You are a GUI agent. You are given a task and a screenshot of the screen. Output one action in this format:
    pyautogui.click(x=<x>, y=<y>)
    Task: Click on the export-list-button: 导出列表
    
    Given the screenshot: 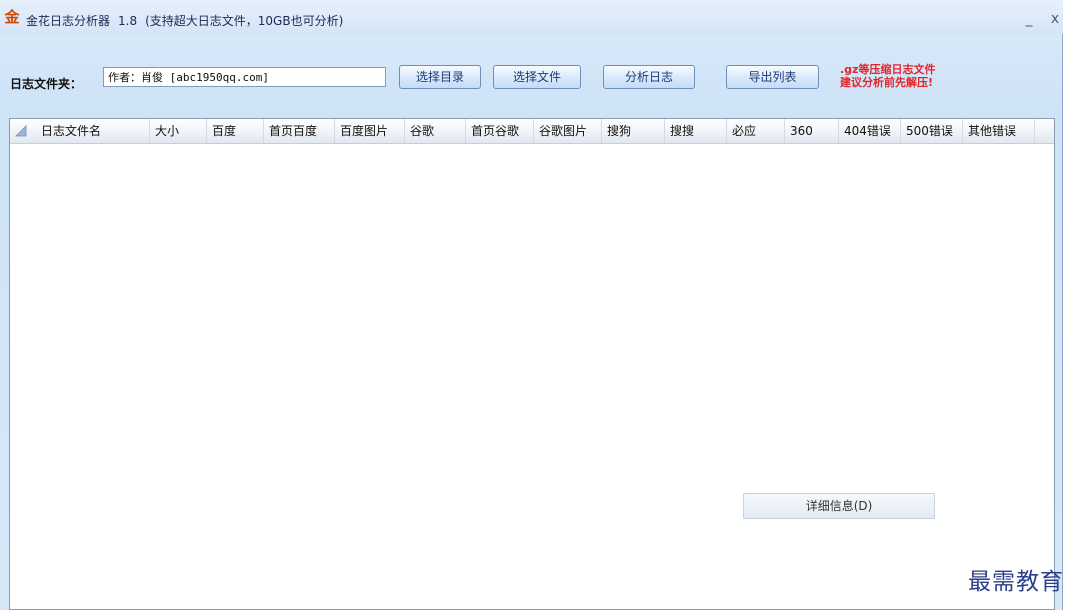 What is the action you would take?
    pyautogui.click(x=772, y=77)
    